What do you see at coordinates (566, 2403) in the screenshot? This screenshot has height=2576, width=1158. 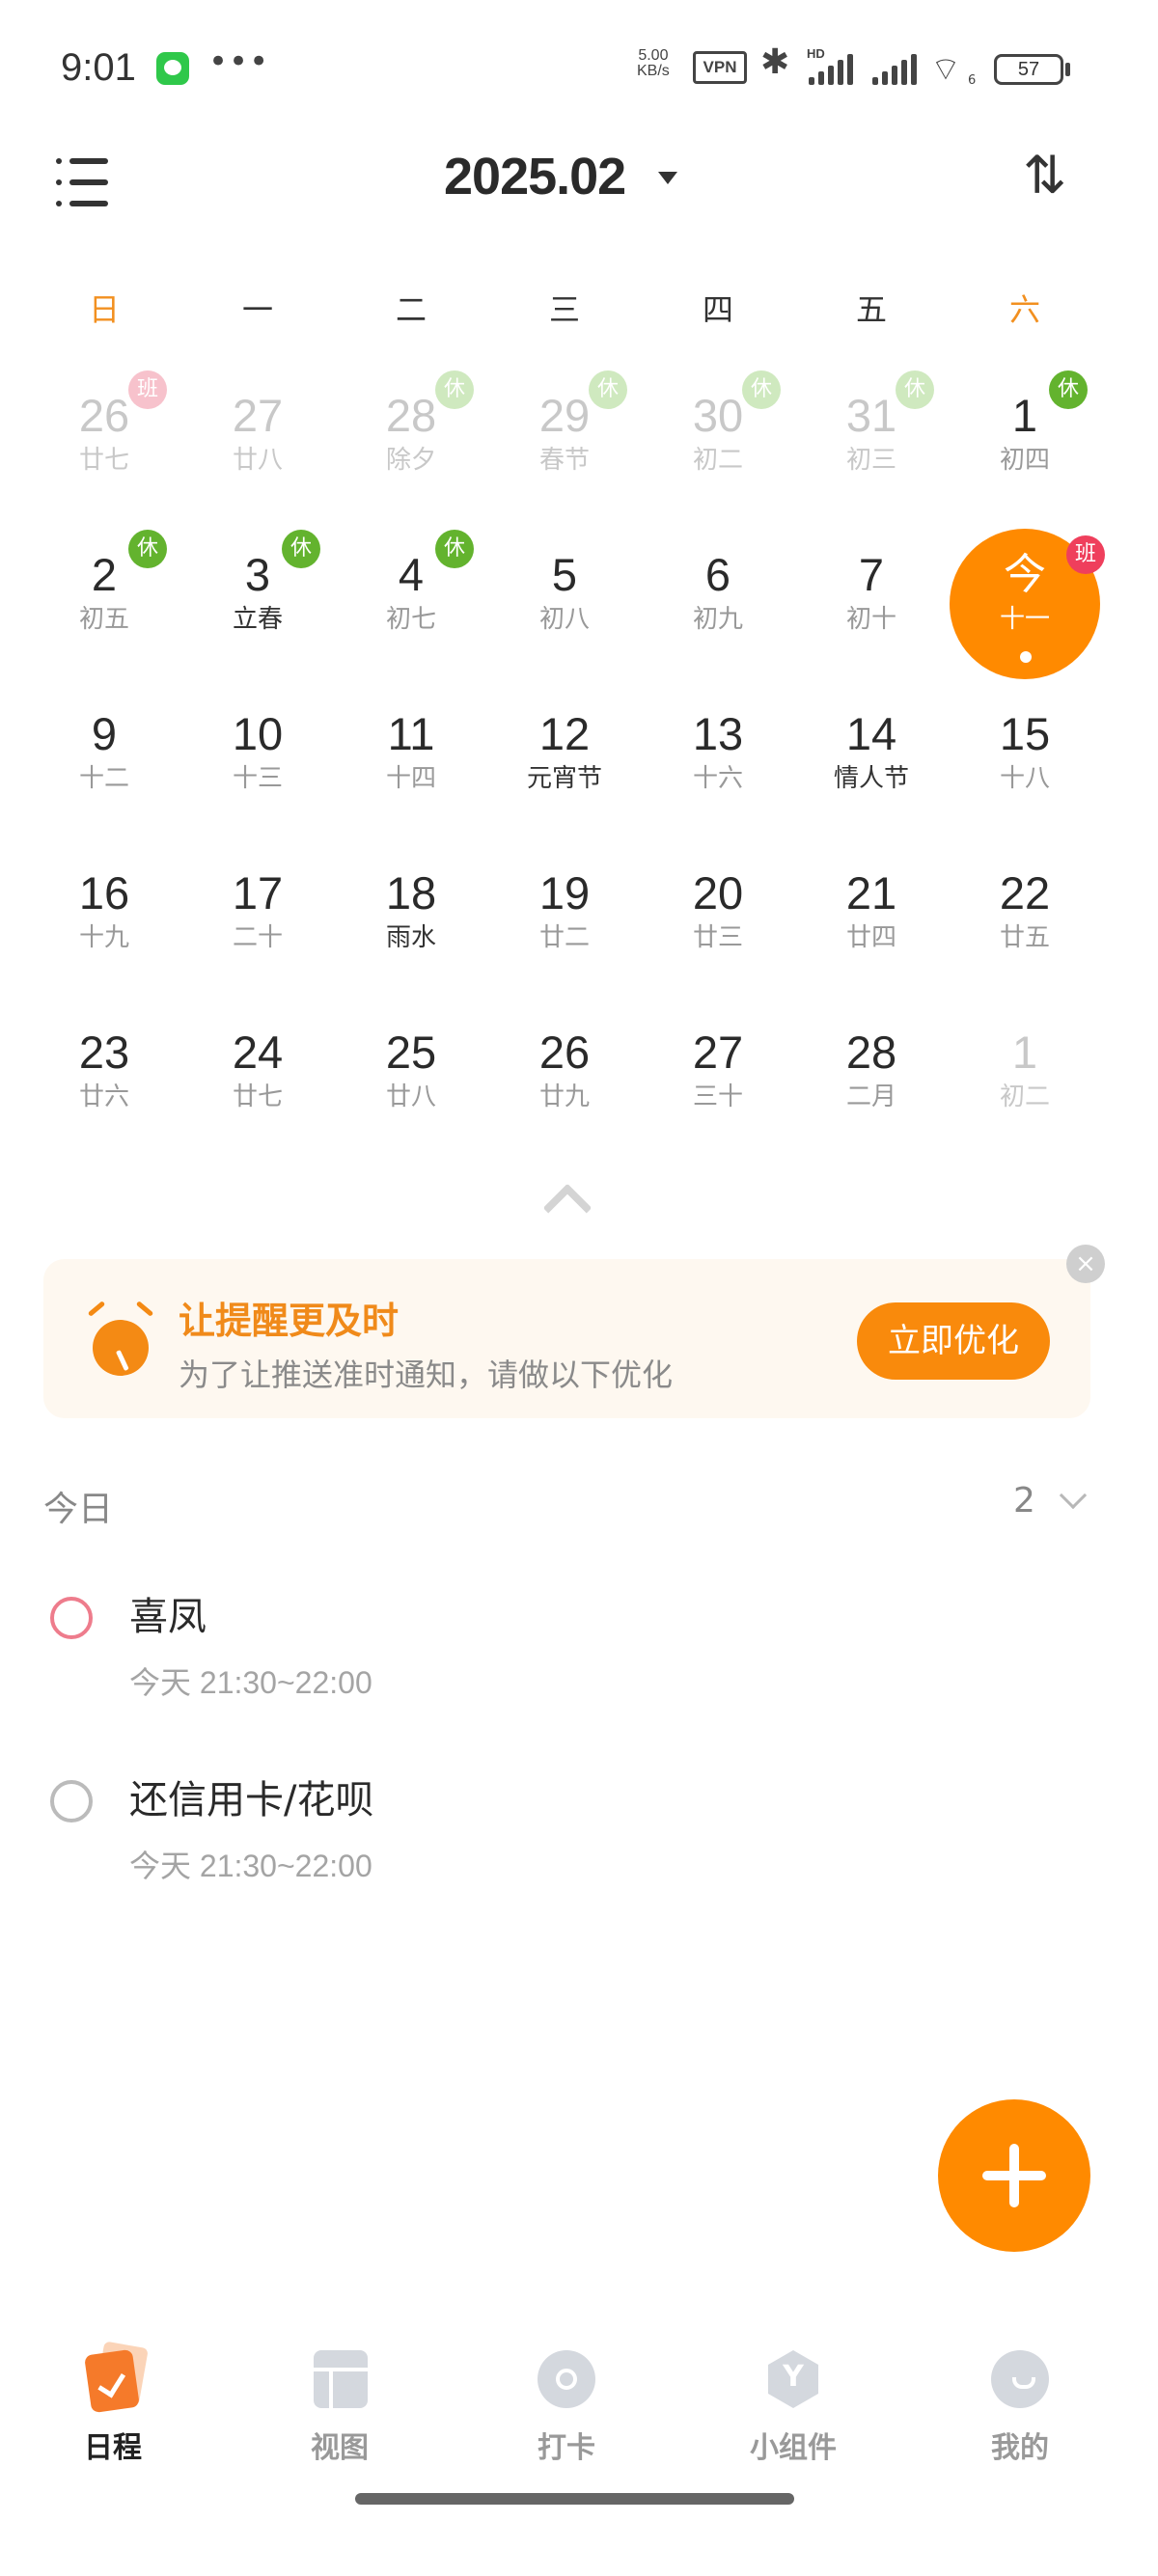 I see `tab-check-in: 打卡` at bounding box center [566, 2403].